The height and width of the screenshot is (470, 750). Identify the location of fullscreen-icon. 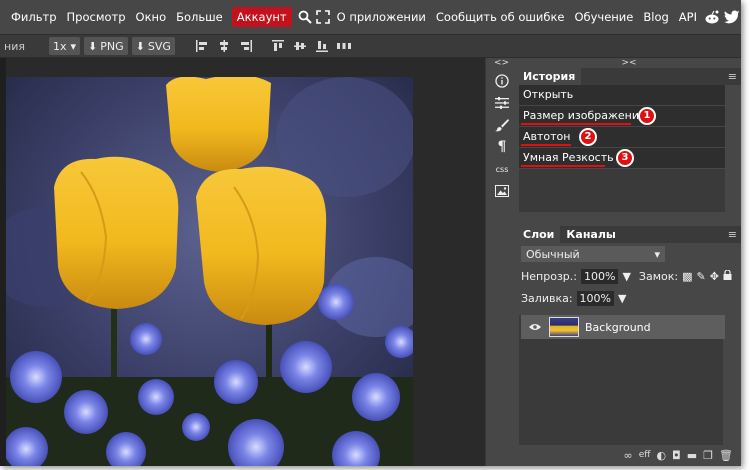
(322, 17).